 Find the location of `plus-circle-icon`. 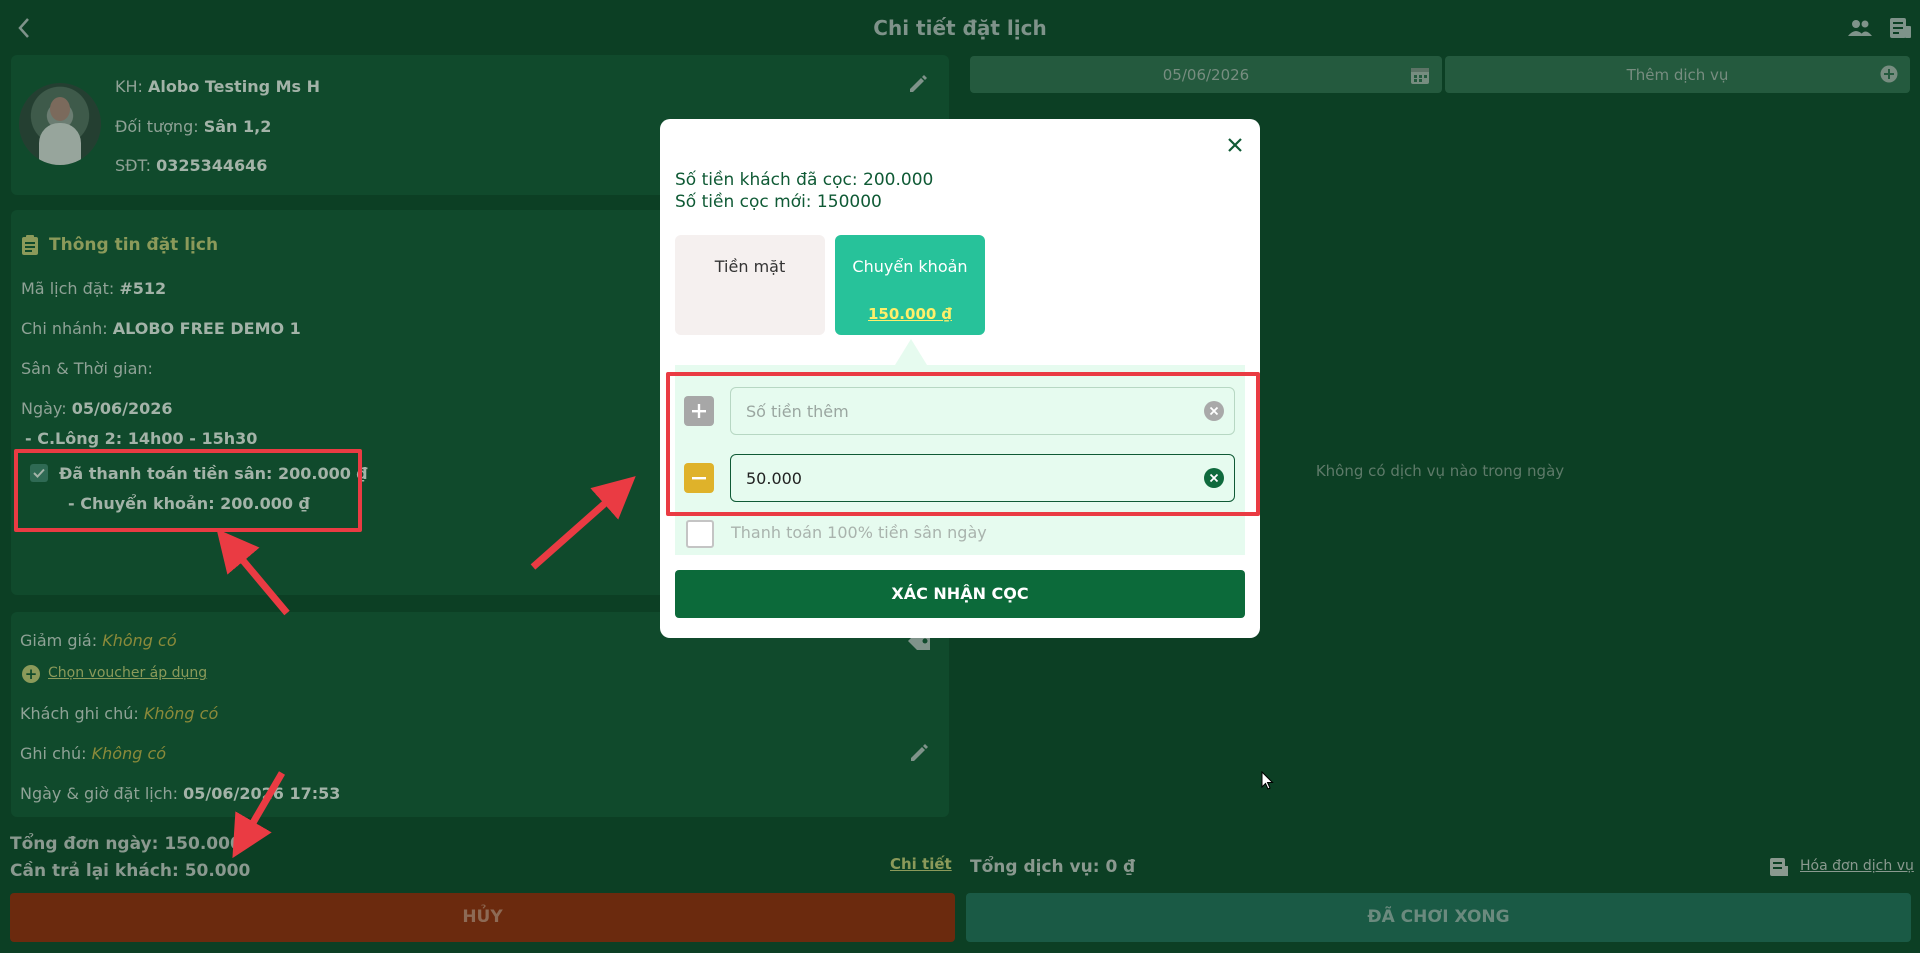

plus-circle-icon is located at coordinates (1889, 76).